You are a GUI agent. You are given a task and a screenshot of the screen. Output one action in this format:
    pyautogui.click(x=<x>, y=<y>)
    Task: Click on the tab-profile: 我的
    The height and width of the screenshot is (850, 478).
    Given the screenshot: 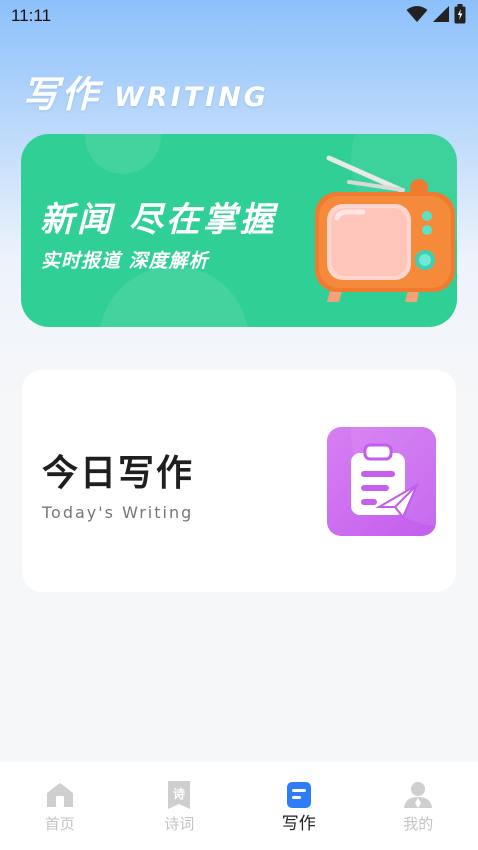 What is the action you would take?
    pyautogui.click(x=418, y=806)
    